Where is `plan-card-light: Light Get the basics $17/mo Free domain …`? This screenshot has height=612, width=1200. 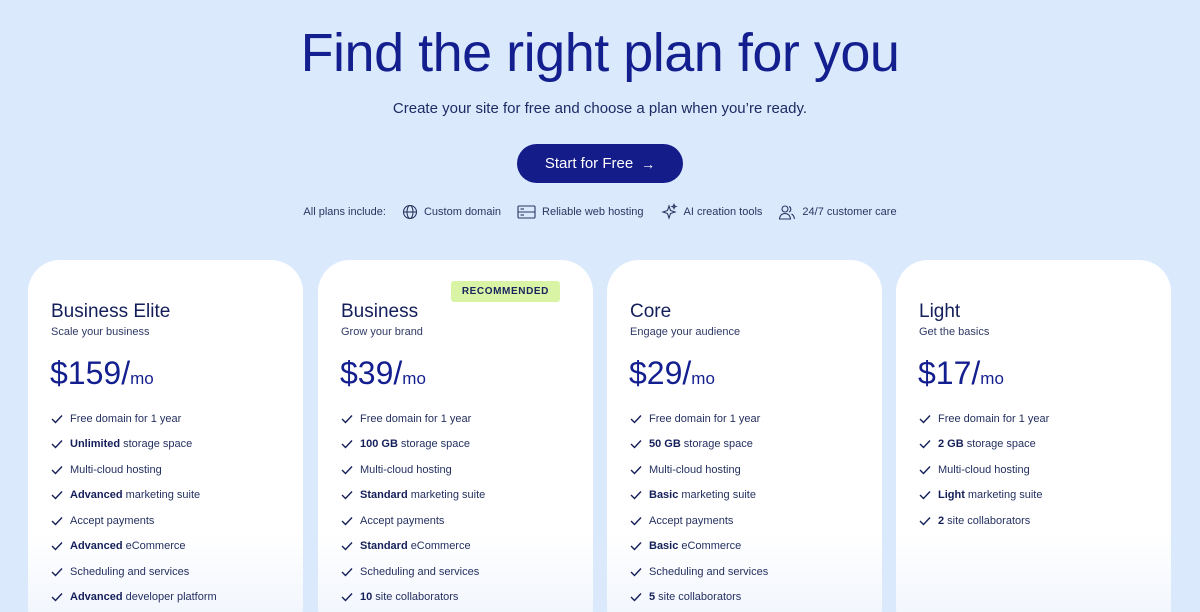
plan-card-light: Light Get the basics $17/mo Free domain … is located at coordinates (1033, 436).